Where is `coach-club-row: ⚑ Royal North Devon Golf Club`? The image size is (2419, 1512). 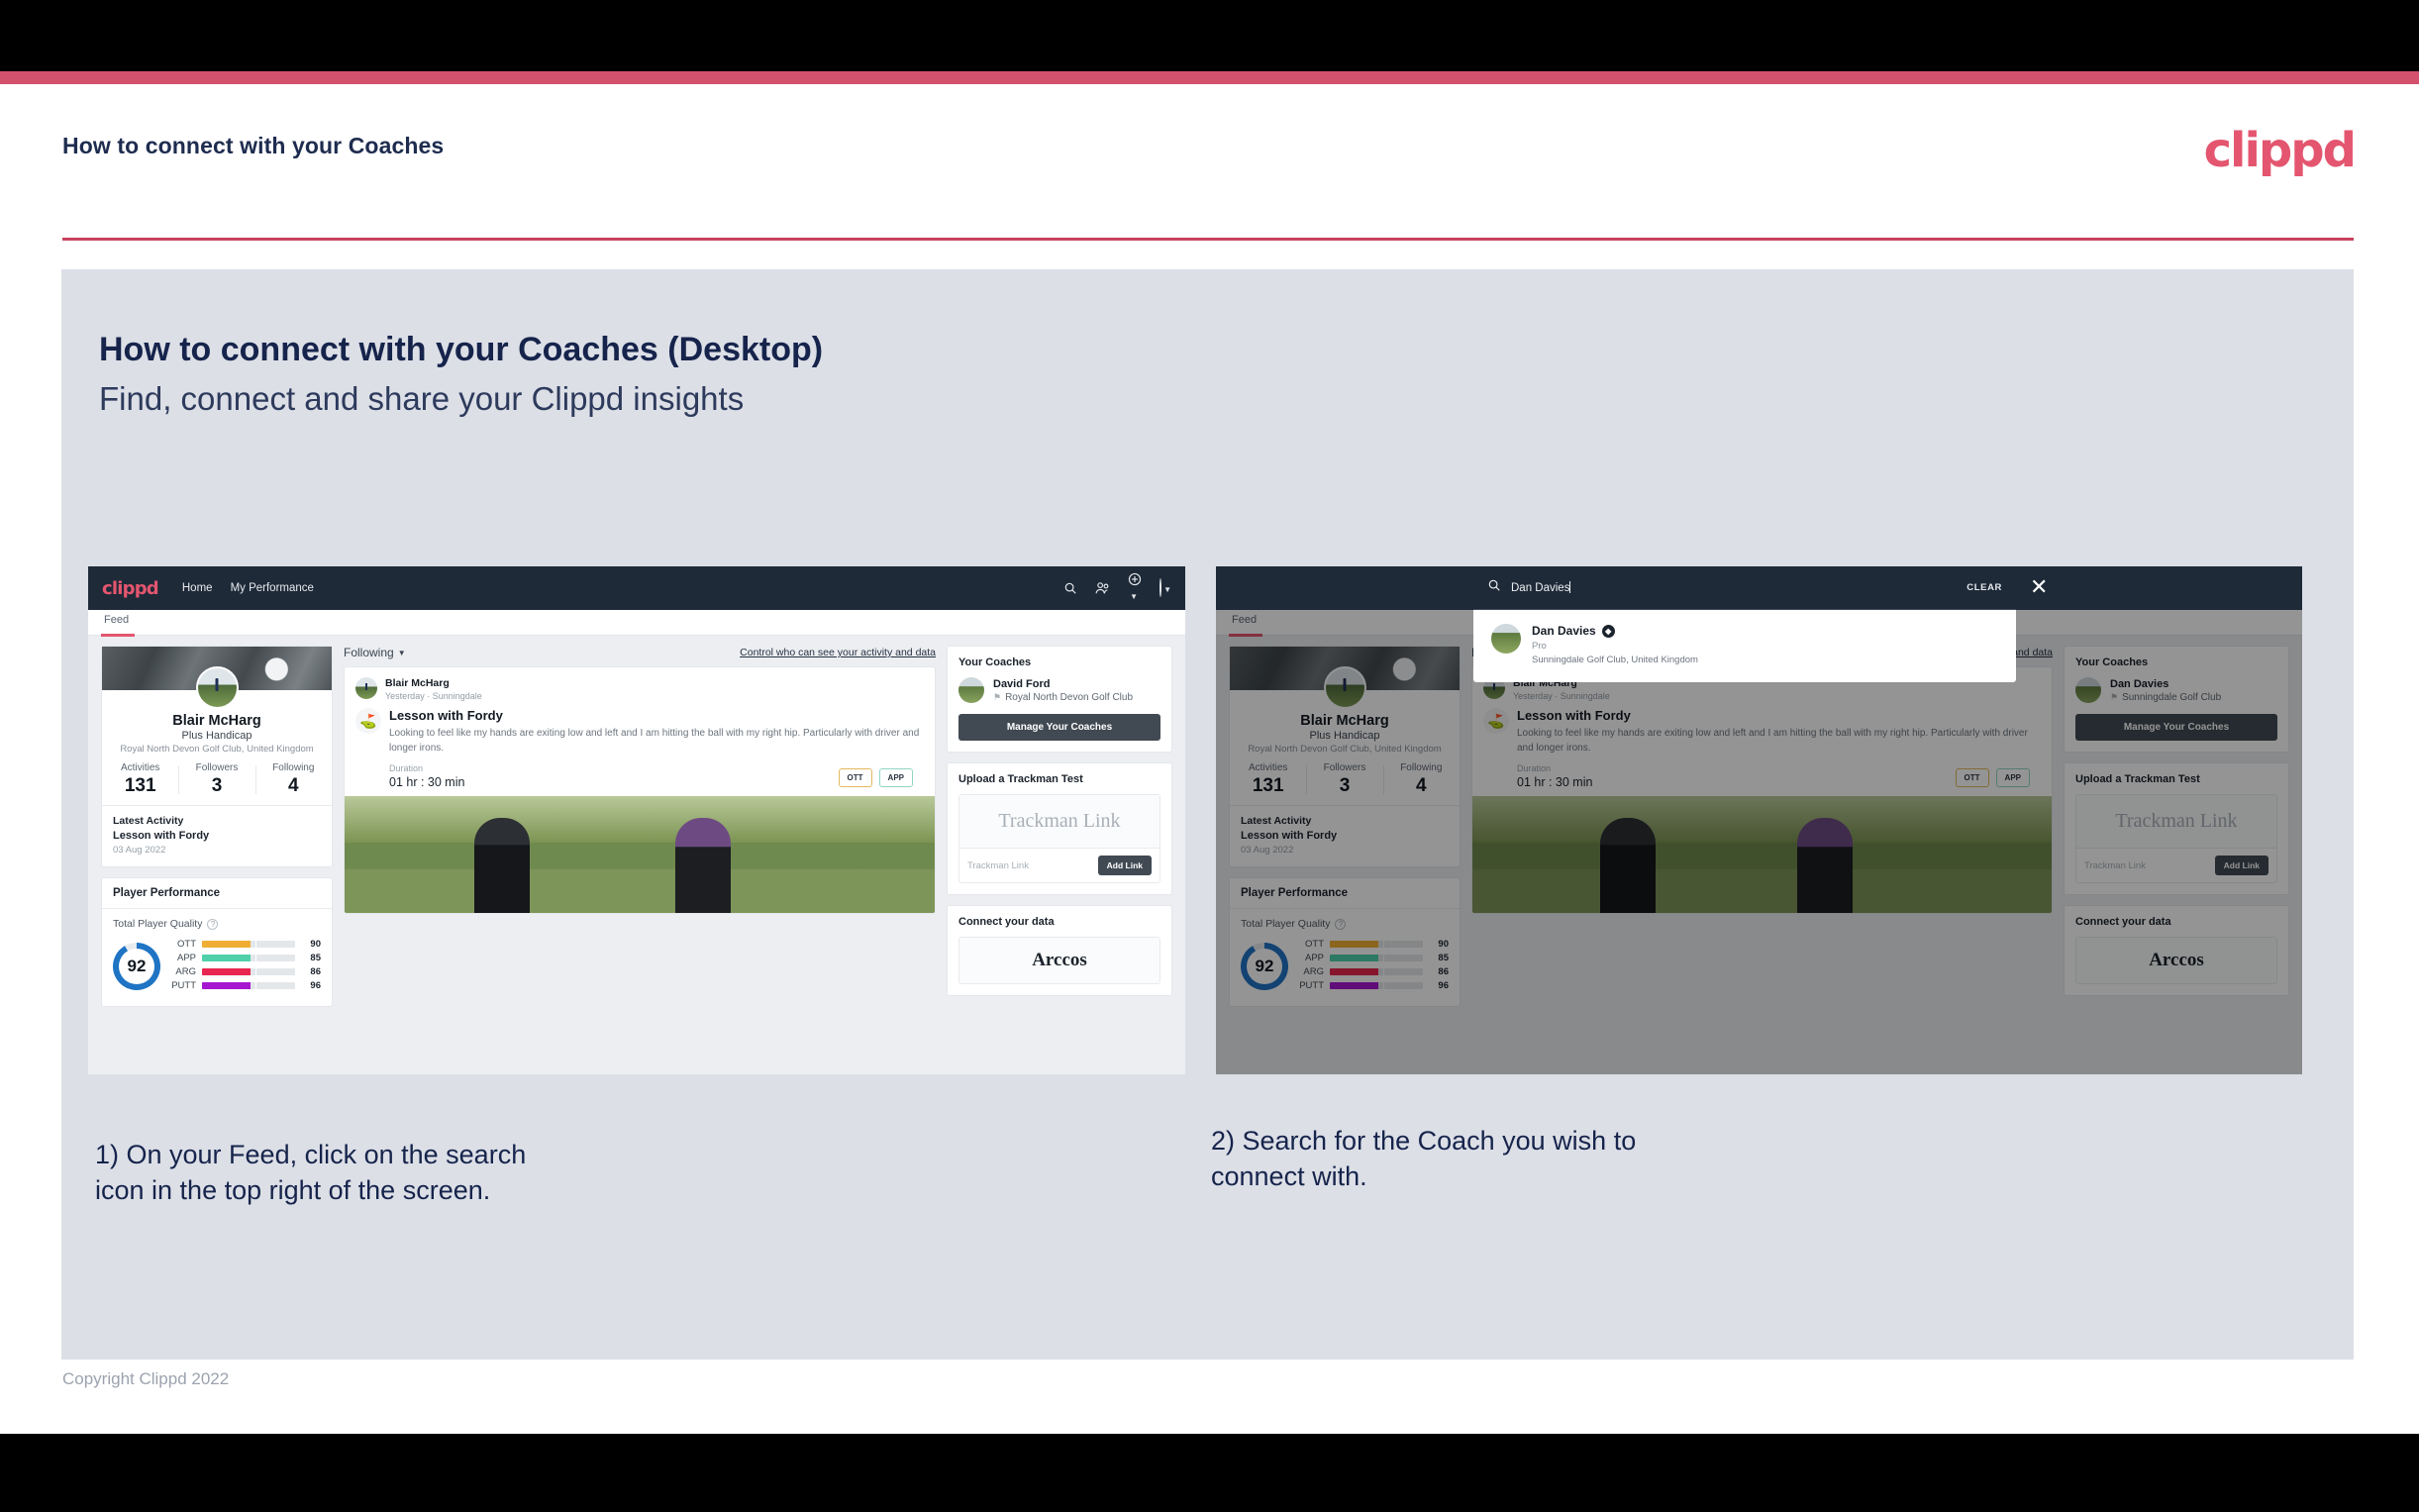 coach-club-row: ⚑ Royal North Devon Golf Club is located at coordinates (1063, 697).